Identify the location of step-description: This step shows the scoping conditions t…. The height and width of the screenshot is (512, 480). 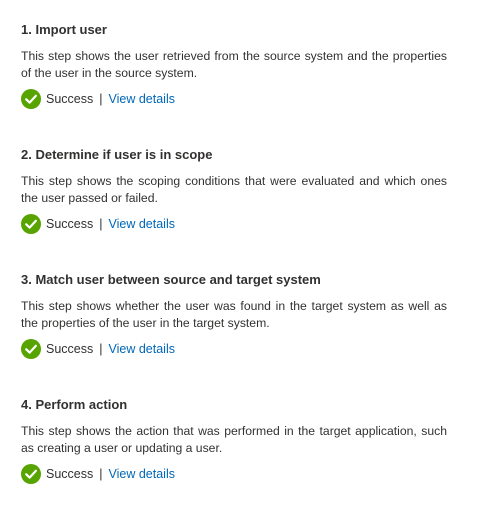
(234, 189).